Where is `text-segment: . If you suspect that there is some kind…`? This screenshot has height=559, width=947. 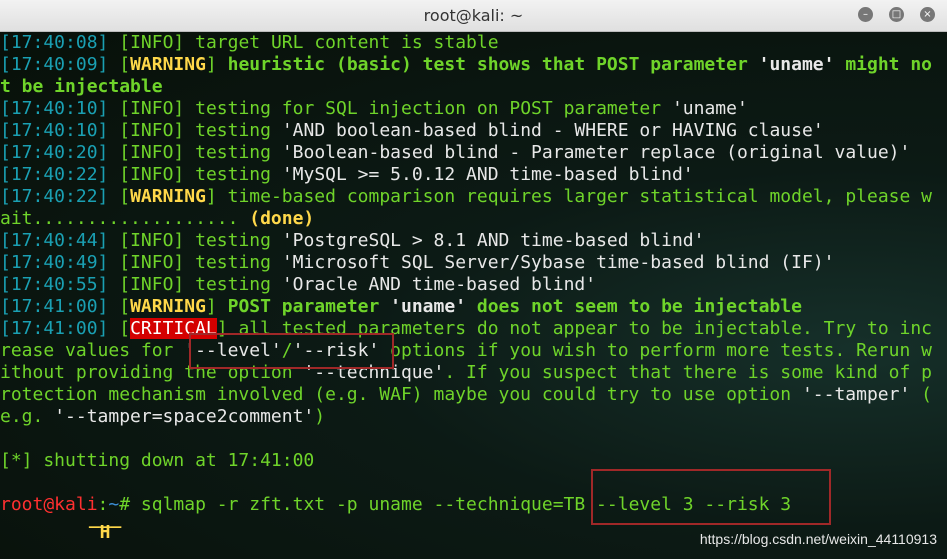 text-segment: . If you suspect that there is some kind… is located at coordinates (688, 372).